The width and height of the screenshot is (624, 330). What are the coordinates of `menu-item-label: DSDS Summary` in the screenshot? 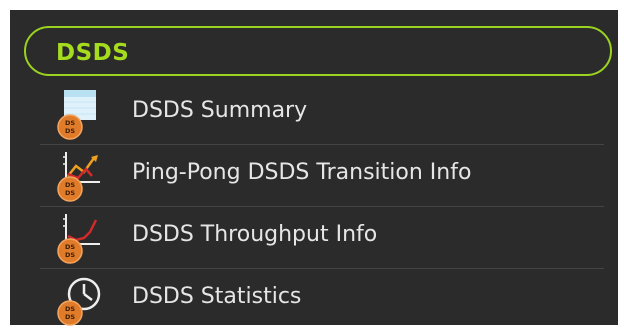 It's located at (220, 110).